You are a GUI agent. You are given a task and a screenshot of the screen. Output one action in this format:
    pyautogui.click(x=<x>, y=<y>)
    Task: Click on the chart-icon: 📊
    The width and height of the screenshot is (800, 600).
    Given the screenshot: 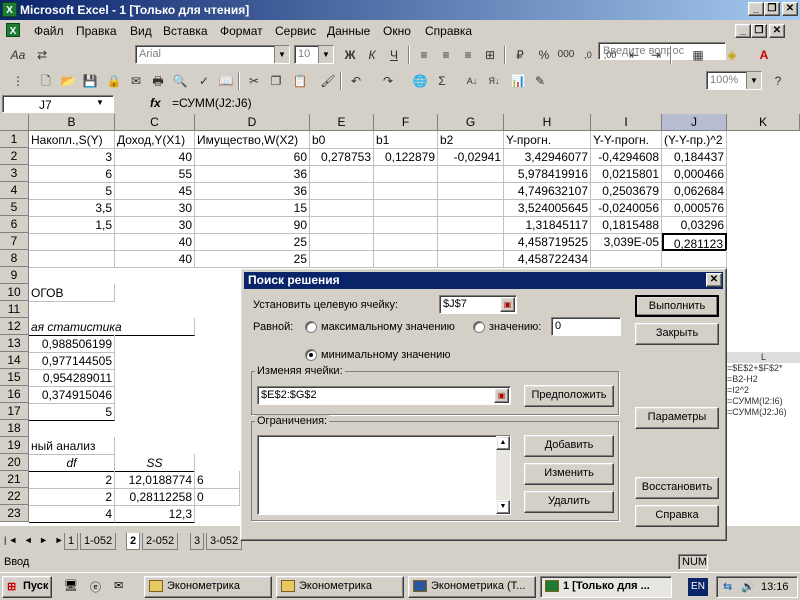 What is the action you would take?
    pyautogui.click(x=518, y=81)
    